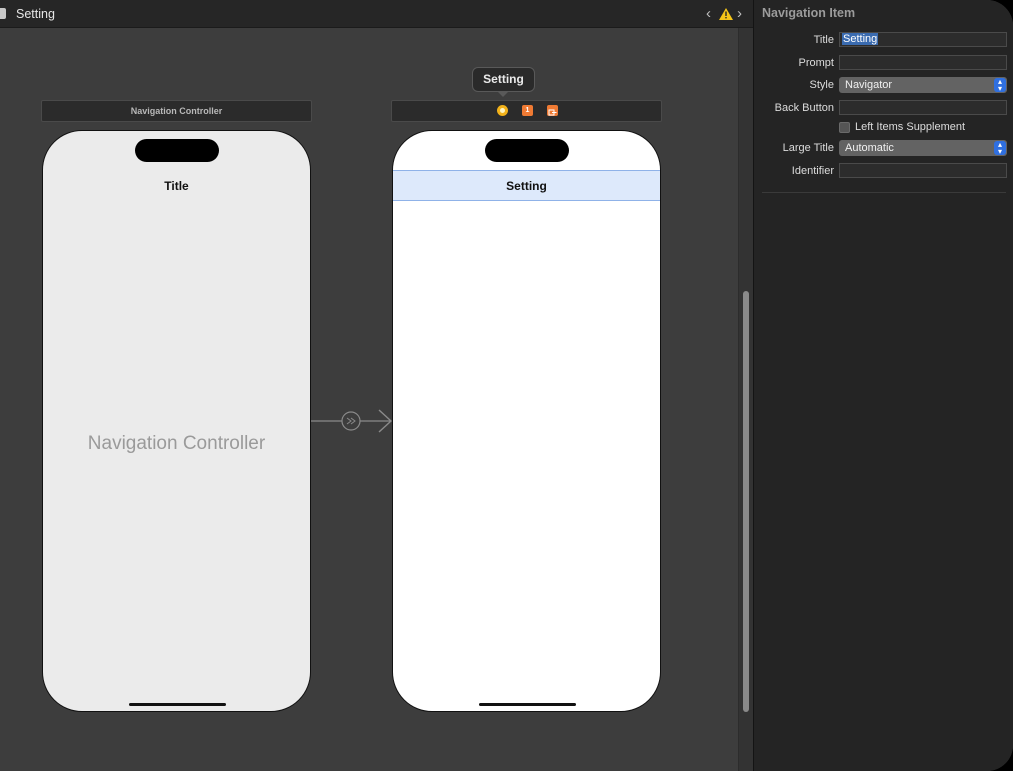 Image resolution: width=1013 pixels, height=771 pixels. I want to click on scene-tooltip: Setting, so click(503, 79).